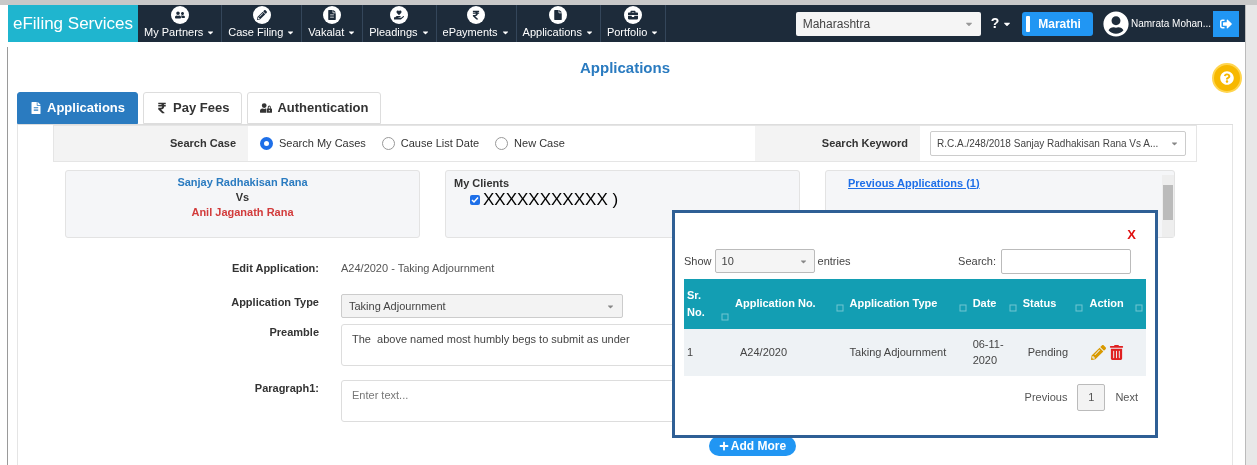 This screenshot has width=1257, height=465. What do you see at coordinates (293, 332) in the screenshot?
I see `field-label: Preamble` at bounding box center [293, 332].